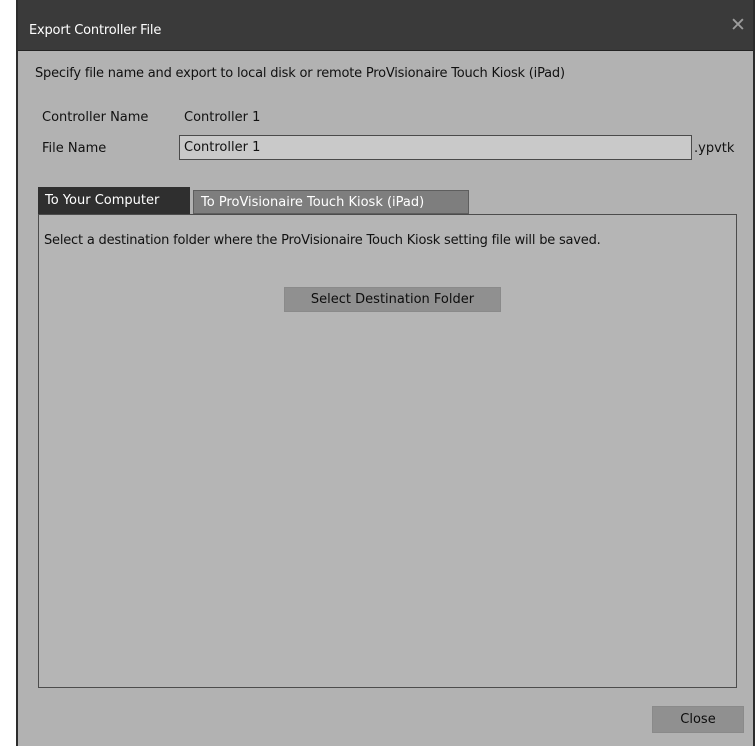 This screenshot has width=755, height=746. I want to click on file-name-label: File Name, so click(74, 148).